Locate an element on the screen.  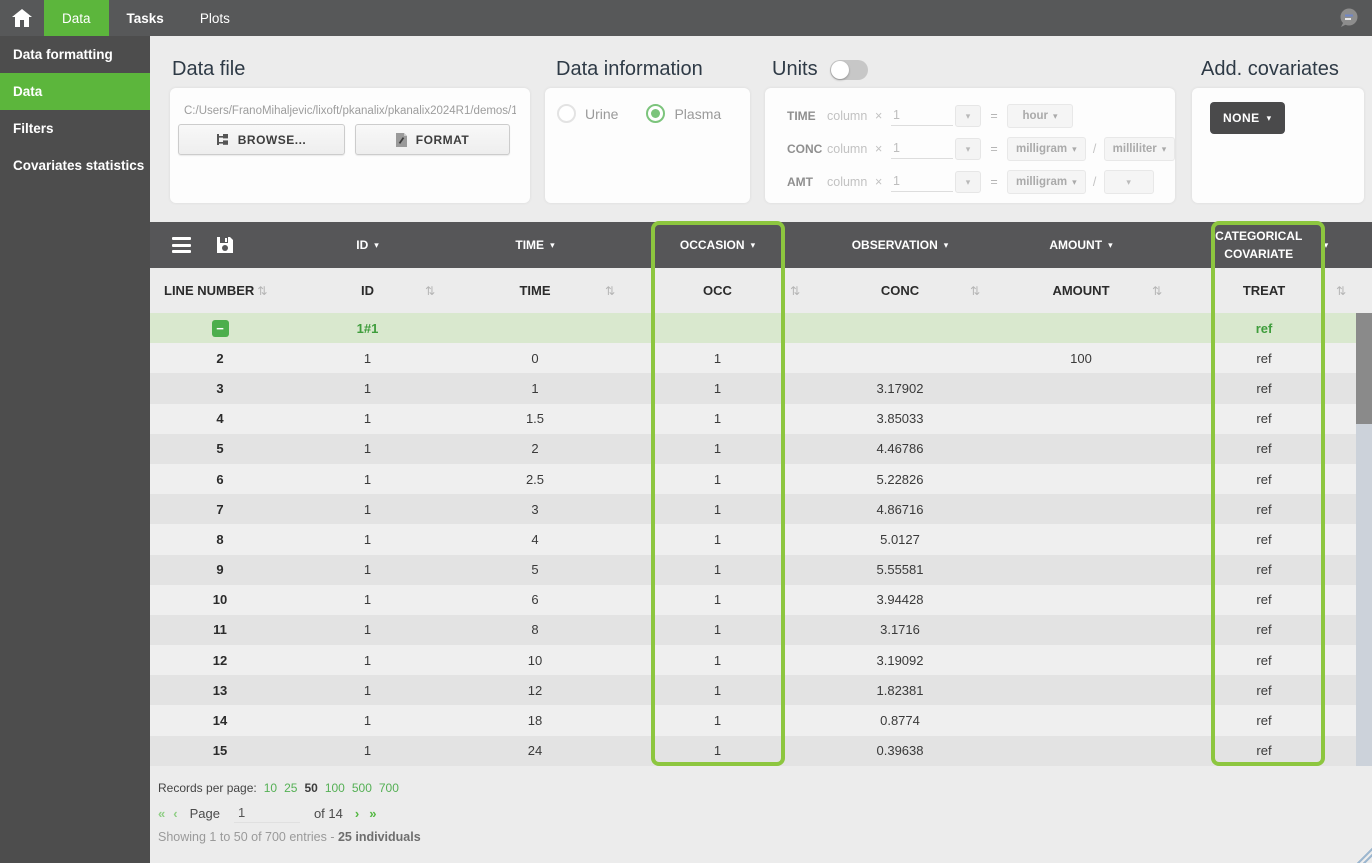
column-type-label: OCCASION is located at coordinates (712, 245).